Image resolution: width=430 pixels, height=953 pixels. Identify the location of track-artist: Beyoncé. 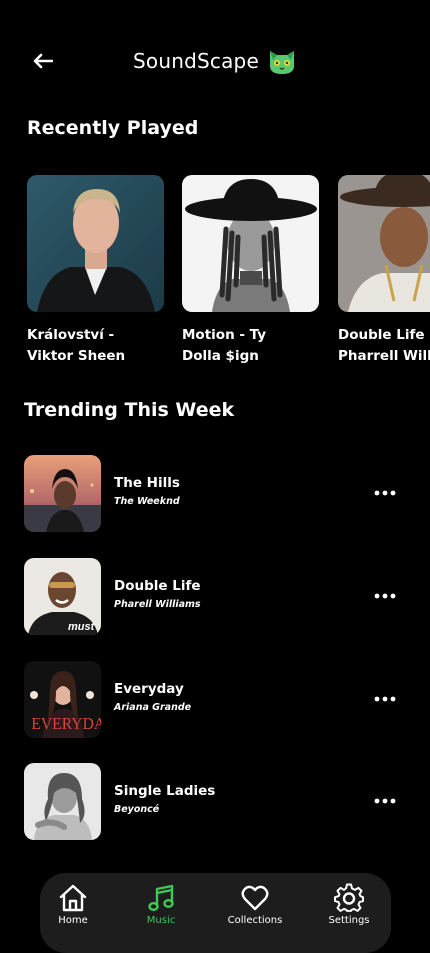
(137, 809).